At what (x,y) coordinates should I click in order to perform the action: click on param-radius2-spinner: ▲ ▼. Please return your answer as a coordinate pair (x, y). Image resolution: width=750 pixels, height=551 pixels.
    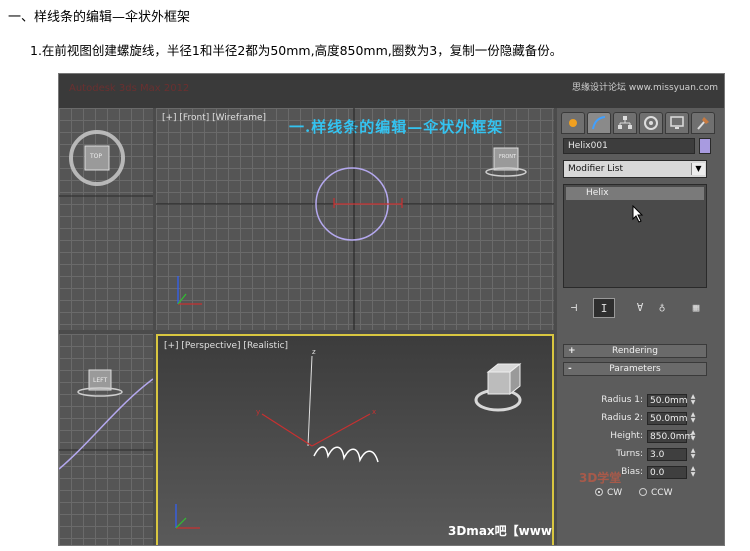
    Looking at the image, I should click on (693, 418).